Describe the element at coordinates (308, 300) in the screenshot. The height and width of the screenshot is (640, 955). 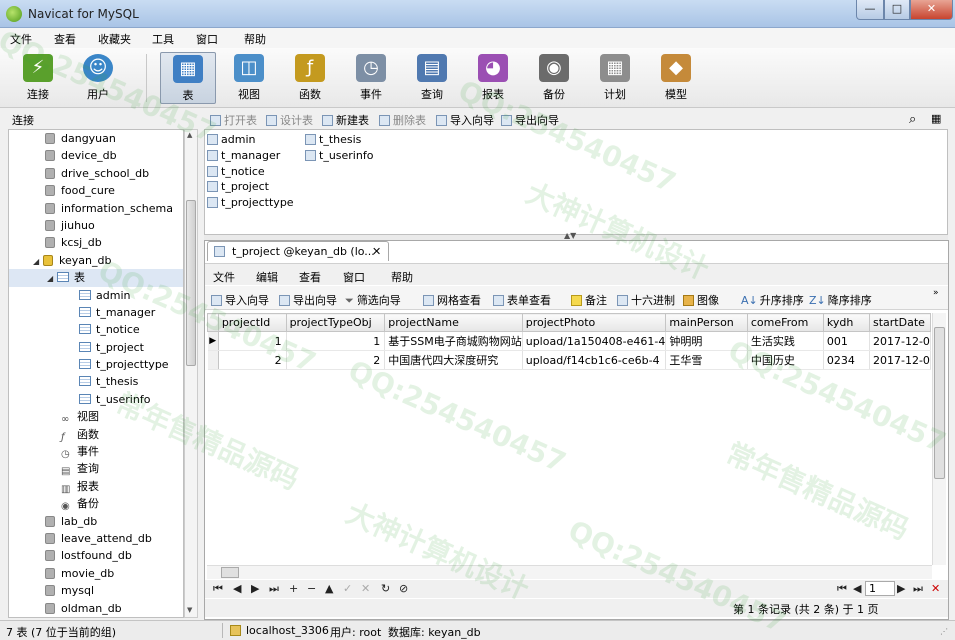
I see `inner-export-wizard-button: 导出向导` at that location.